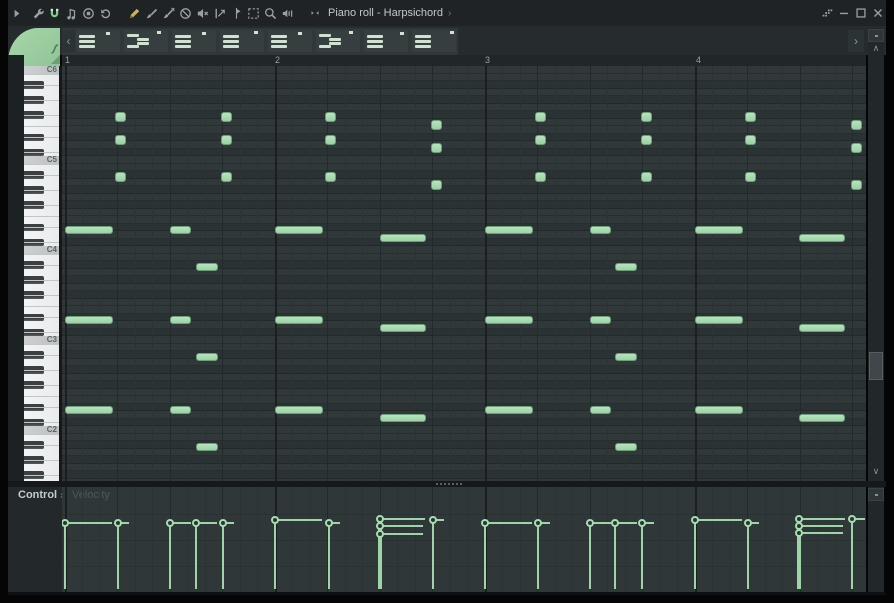  I want to click on select-tool-icon, so click(253, 13).